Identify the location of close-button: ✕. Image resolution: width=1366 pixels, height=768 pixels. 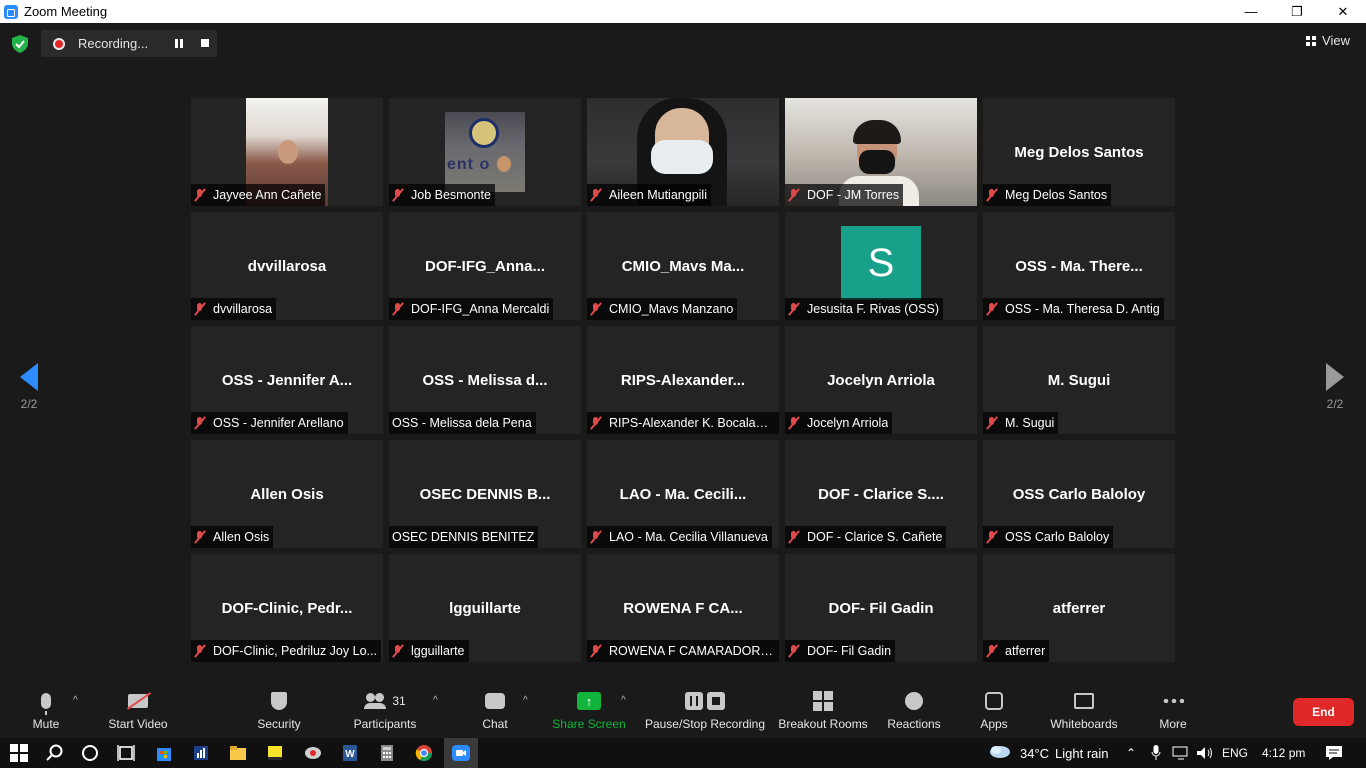
(1343, 11).